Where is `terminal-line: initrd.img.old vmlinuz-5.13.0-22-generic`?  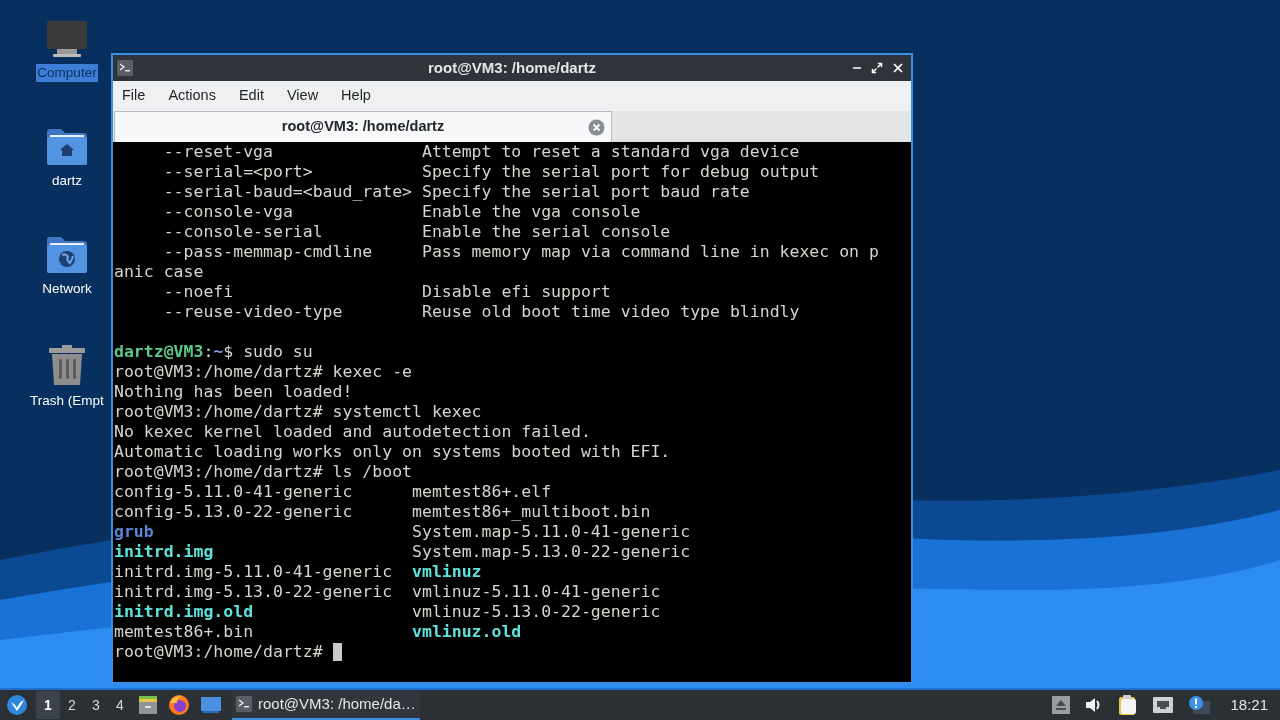
terminal-line: initrd.img.old vmlinuz-5.13.0-22-generic is located at coordinates (387, 612).